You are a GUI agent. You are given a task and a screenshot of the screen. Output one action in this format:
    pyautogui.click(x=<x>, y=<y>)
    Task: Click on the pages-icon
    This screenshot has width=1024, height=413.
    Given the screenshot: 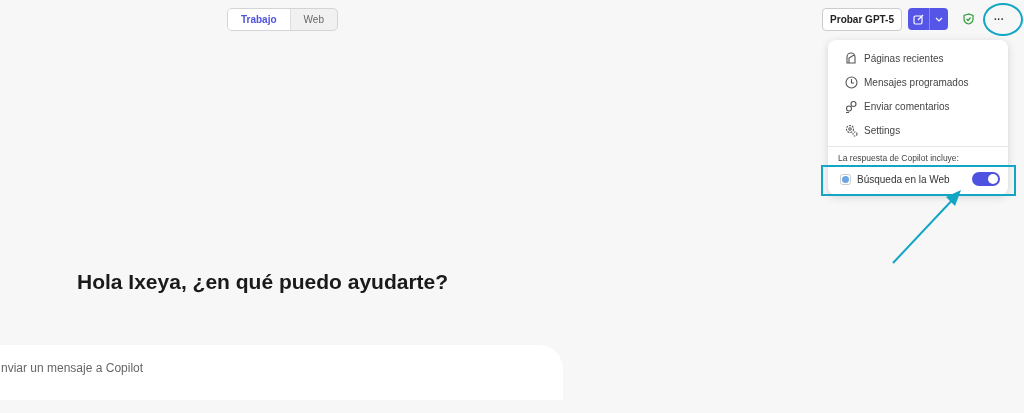 What is the action you would take?
    pyautogui.click(x=851, y=58)
    